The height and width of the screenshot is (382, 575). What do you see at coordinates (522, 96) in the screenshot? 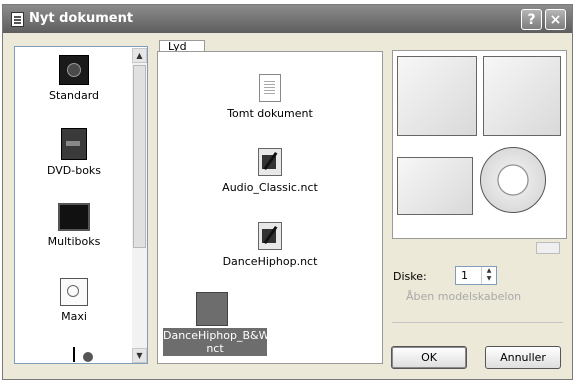
I see `preview-booklet` at bounding box center [522, 96].